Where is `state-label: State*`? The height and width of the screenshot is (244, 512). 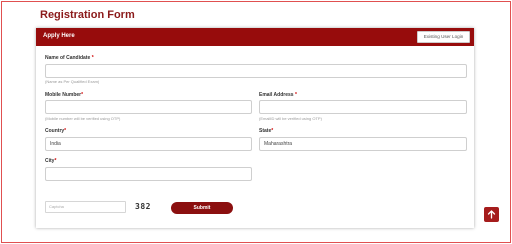
state-label: State* is located at coordinates (266, 131).